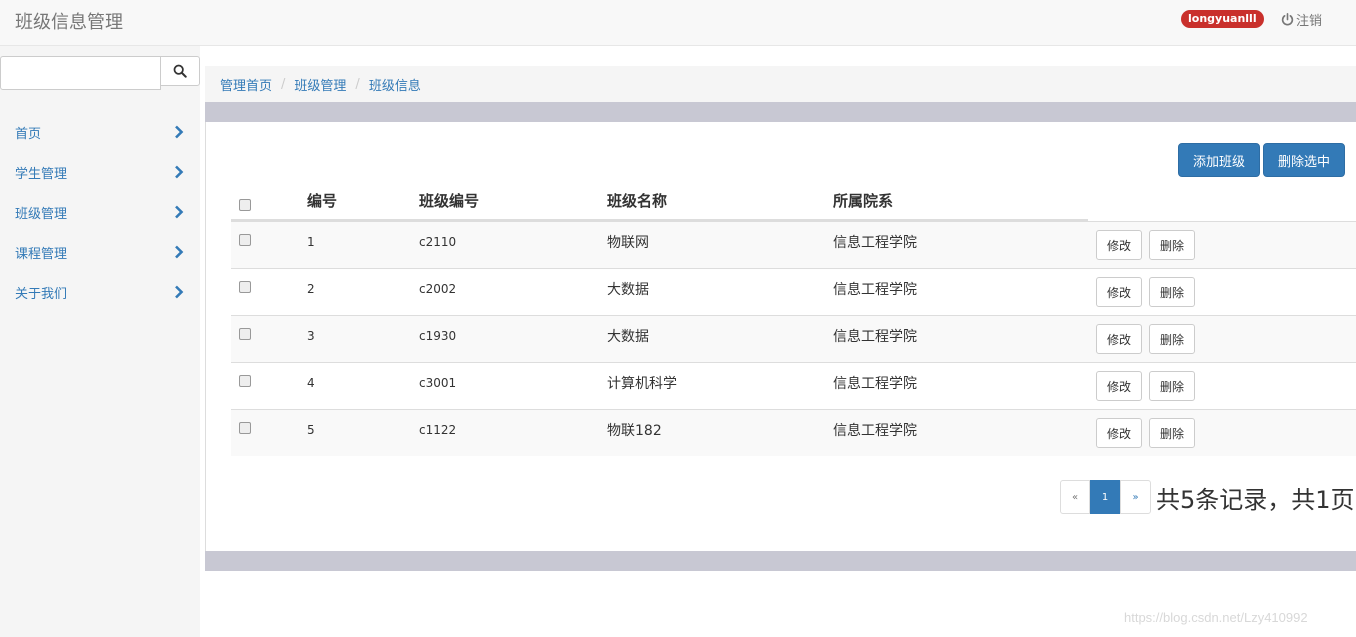 The height and width of the screenshot is (637, 1356). Describe the element at coordinates (311, 430) in the screenshot. I see `cell-id: 5` at that location.